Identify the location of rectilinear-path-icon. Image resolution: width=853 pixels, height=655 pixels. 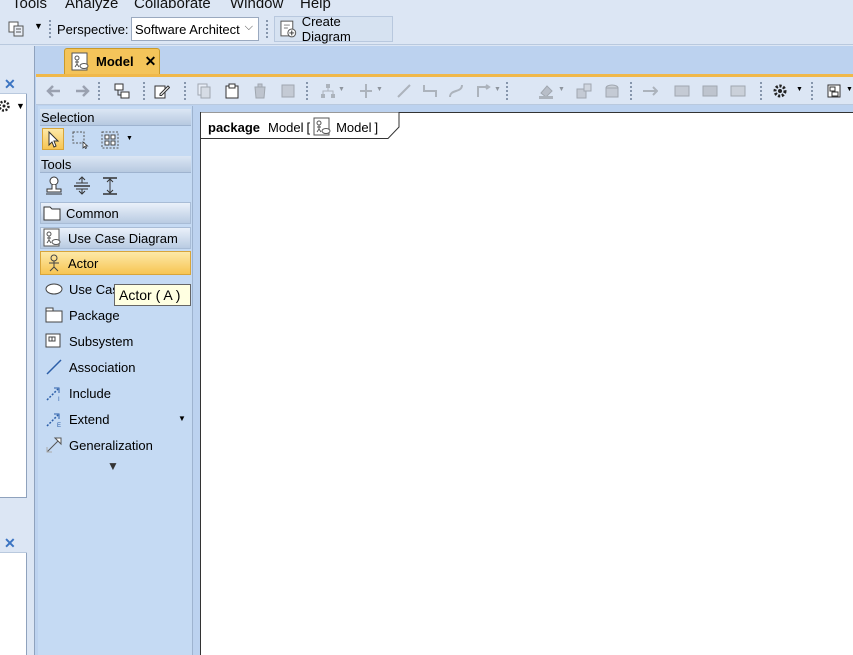
(430, 91).